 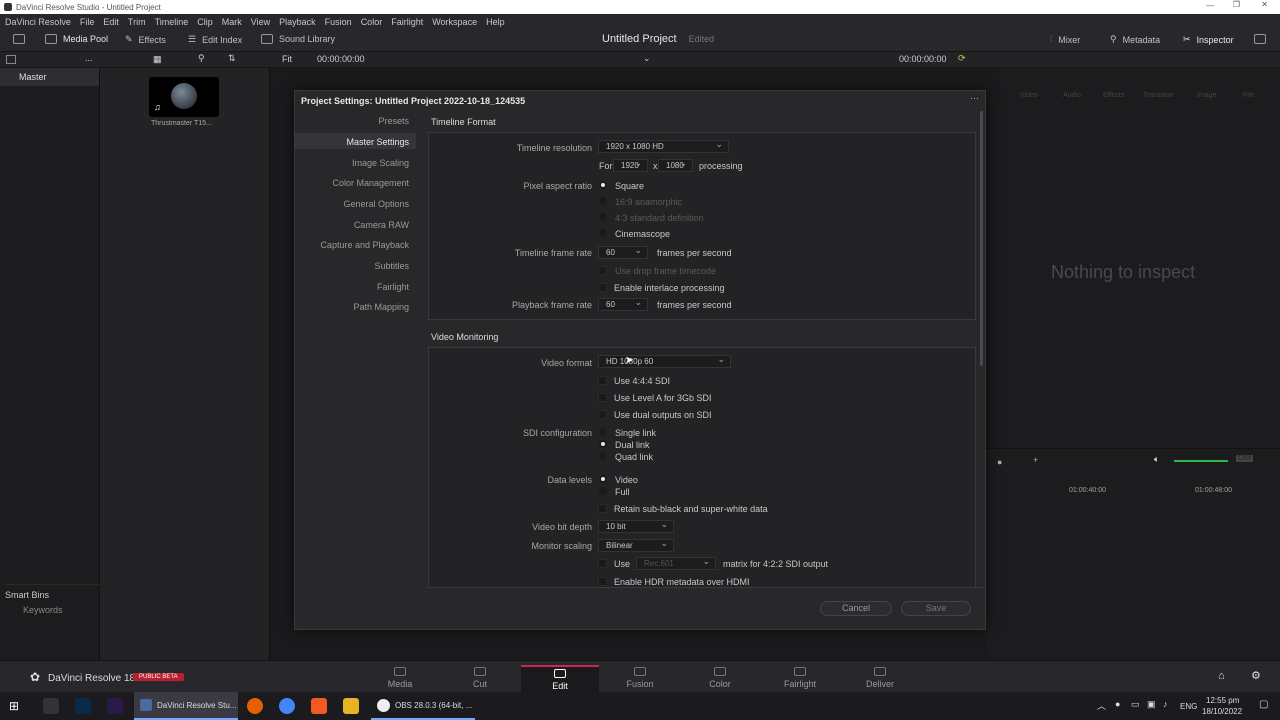 What do you see at coordinates (1236, 4) in the screenshot?
I see `maximize-button: ❐` at bounding box center [1236, 4].